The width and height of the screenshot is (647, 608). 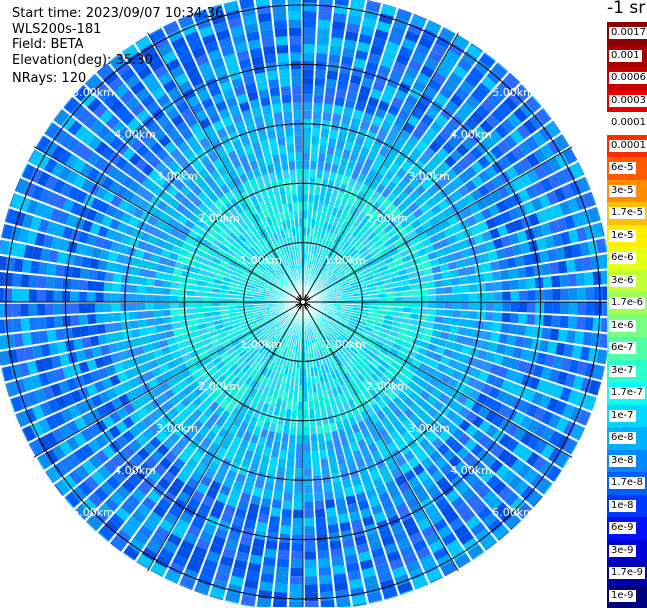 I want to click on range-ring-label: 1.00km, so click(x=261, y=260).